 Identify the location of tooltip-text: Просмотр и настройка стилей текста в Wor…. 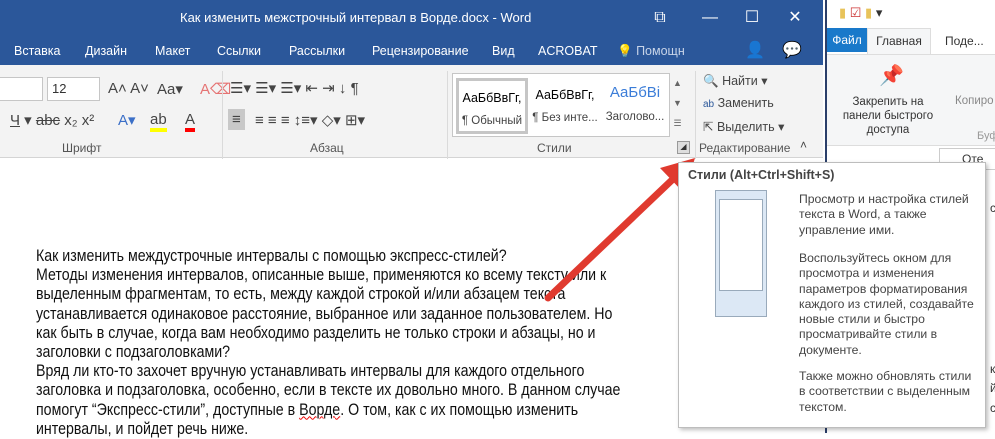
(884, 214).